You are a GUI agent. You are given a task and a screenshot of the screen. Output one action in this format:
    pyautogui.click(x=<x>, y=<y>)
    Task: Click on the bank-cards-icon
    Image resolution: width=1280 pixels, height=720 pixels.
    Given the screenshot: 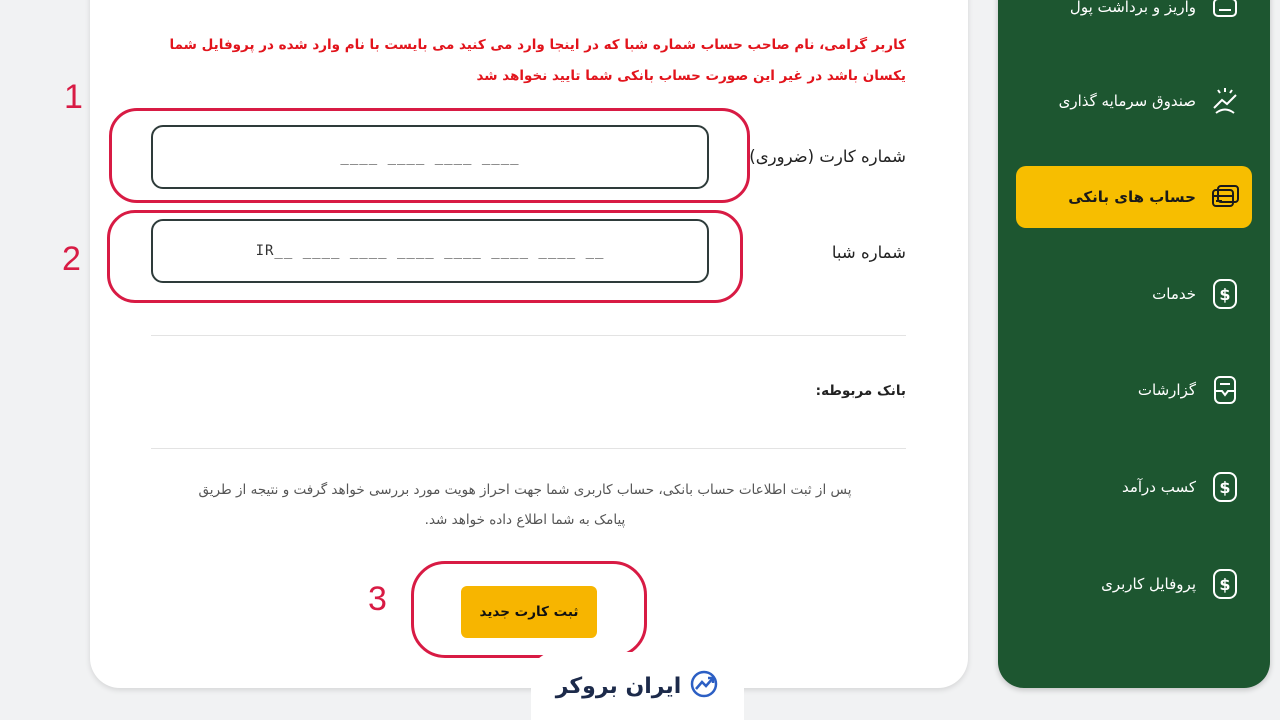 What is the action you would take?
    pyautogui.click(x=1225, y=197)
    